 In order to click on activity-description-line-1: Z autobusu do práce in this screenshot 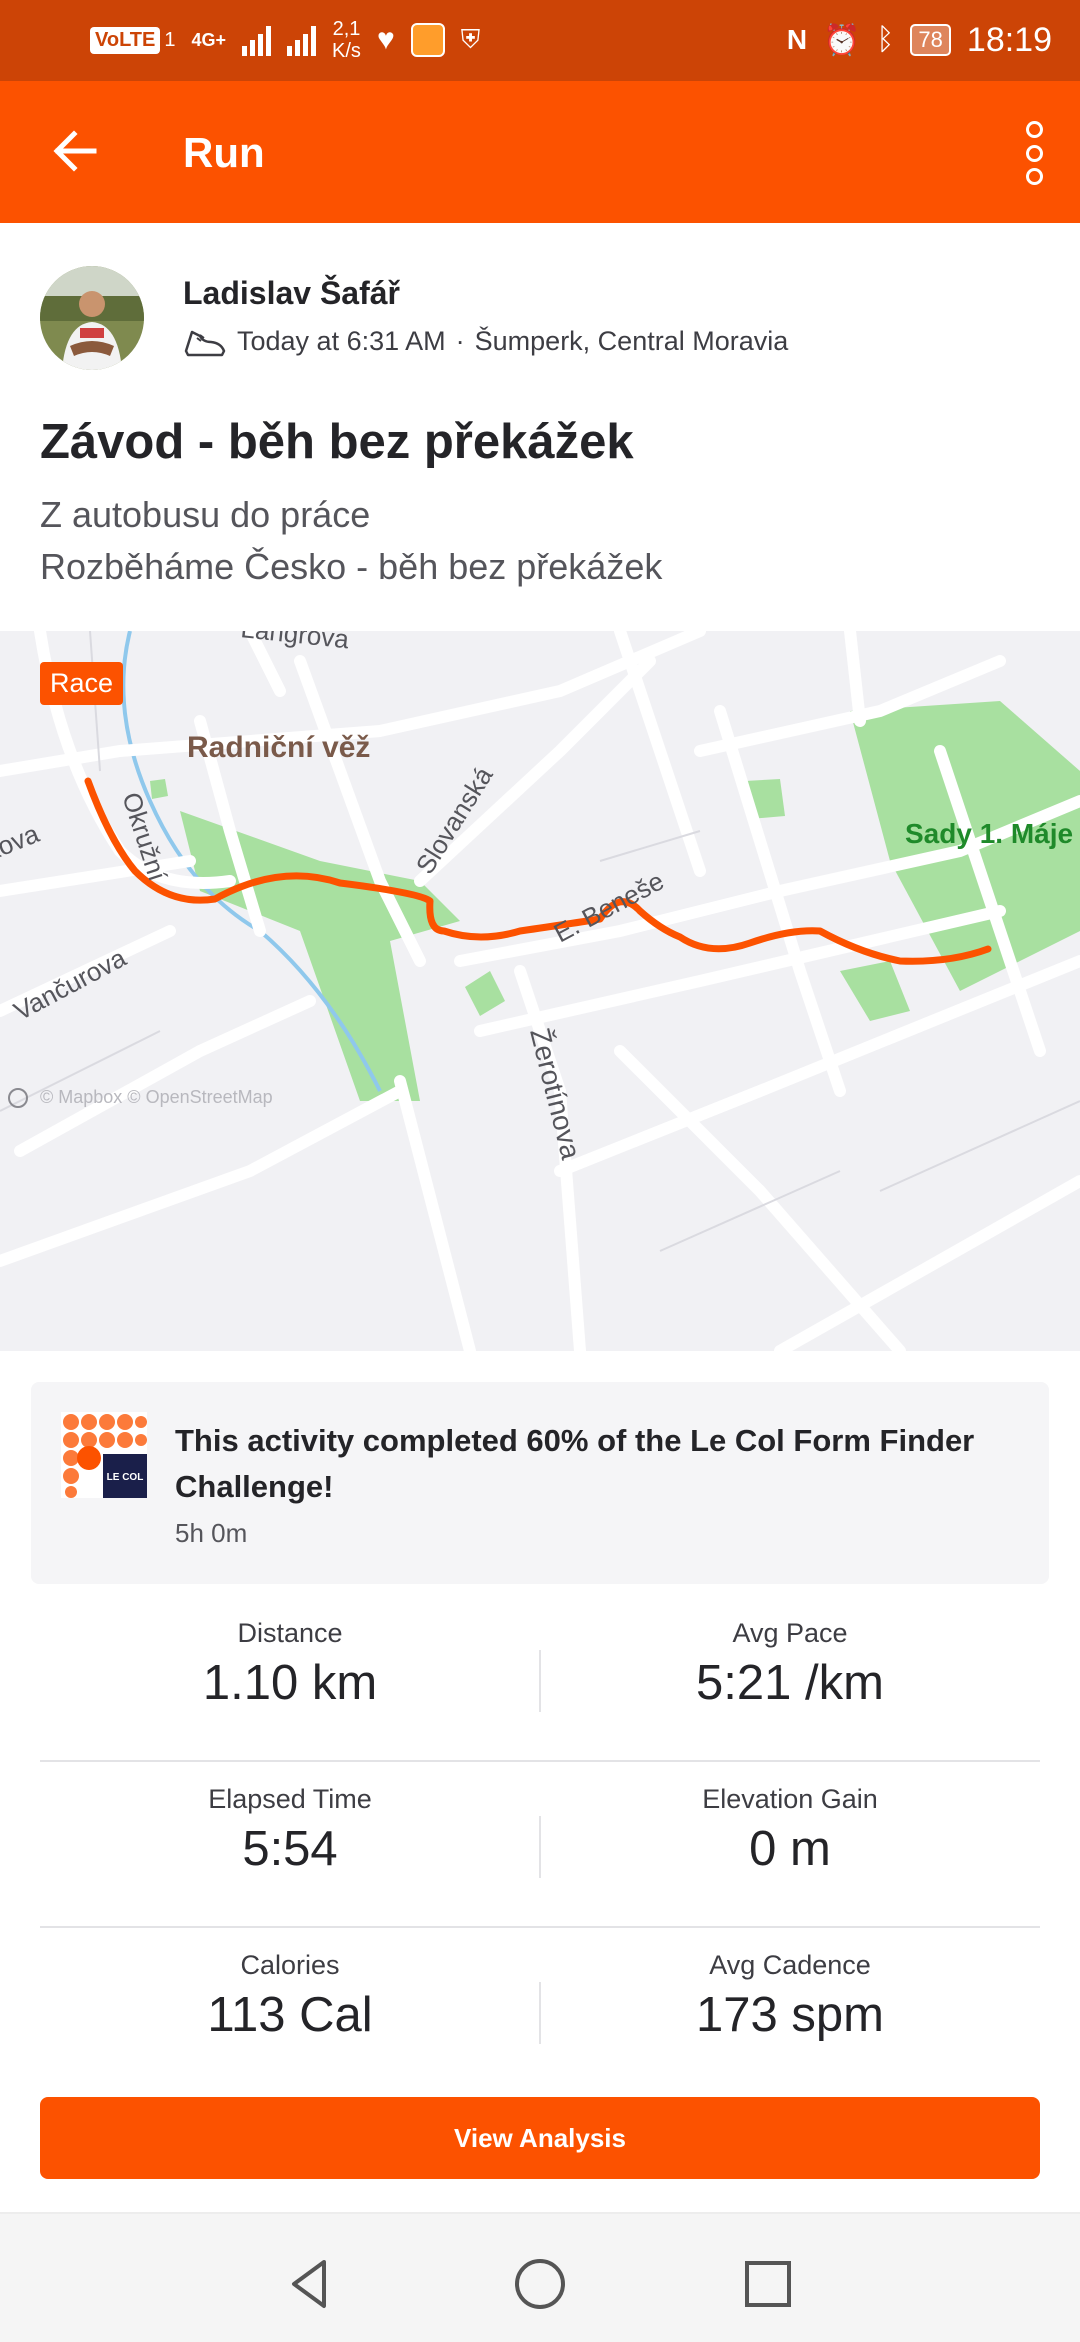, I will do `click(205, 514)`.